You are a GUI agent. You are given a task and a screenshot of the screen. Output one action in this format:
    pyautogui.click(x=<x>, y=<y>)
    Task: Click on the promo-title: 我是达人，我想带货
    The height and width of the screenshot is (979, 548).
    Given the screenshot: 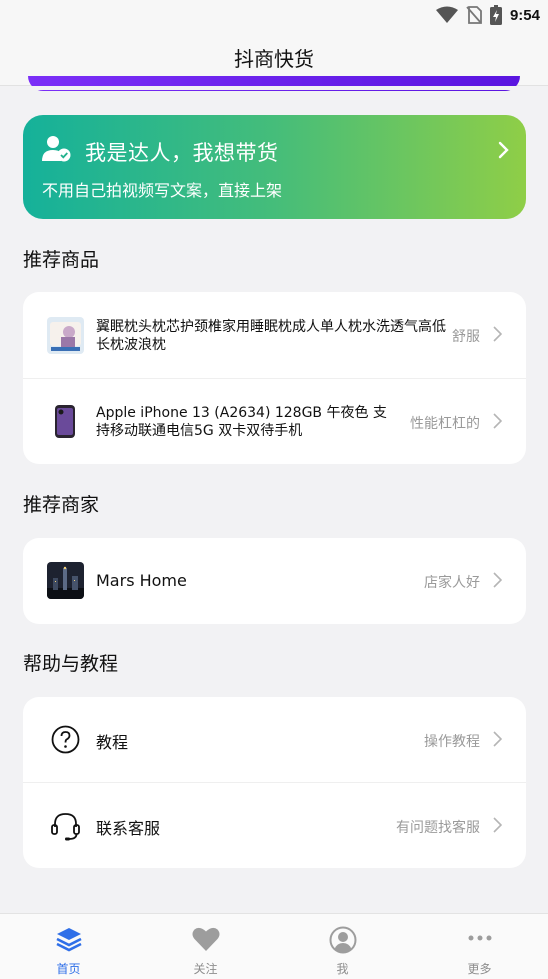 What is the action you would take?
    pyautogui.click(x=182, y=153)
    